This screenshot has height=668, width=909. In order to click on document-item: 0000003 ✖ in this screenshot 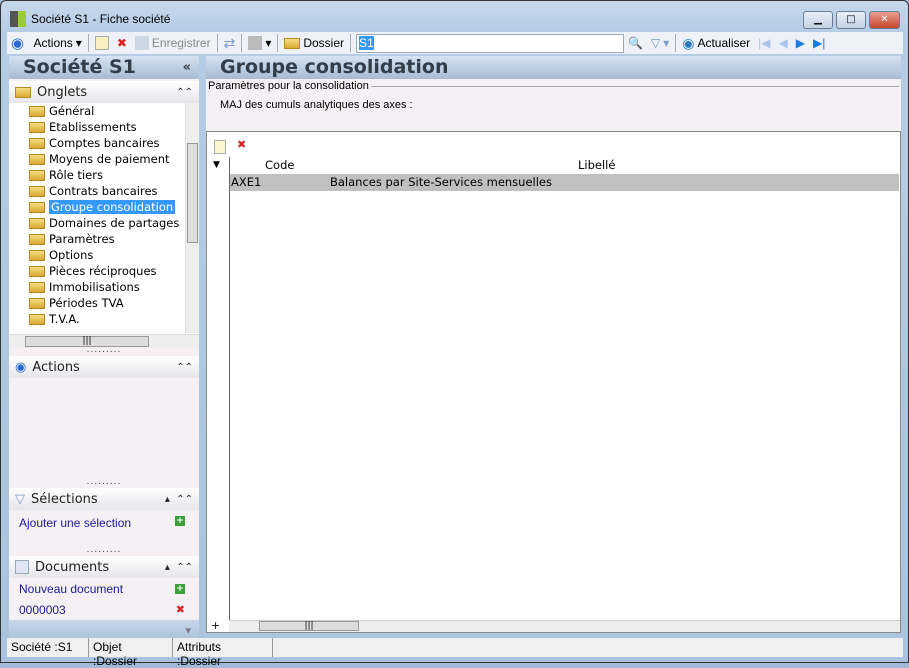, I will do `click(104, 609)`.